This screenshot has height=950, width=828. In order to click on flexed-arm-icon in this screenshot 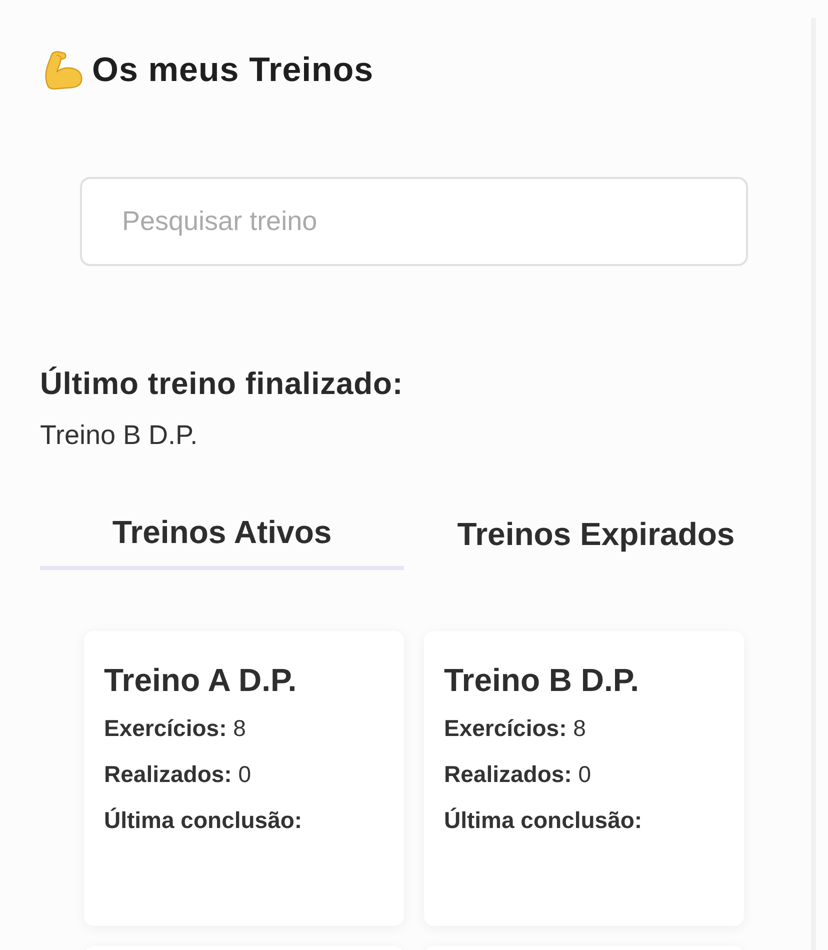, I will do `click(63, 70)`.